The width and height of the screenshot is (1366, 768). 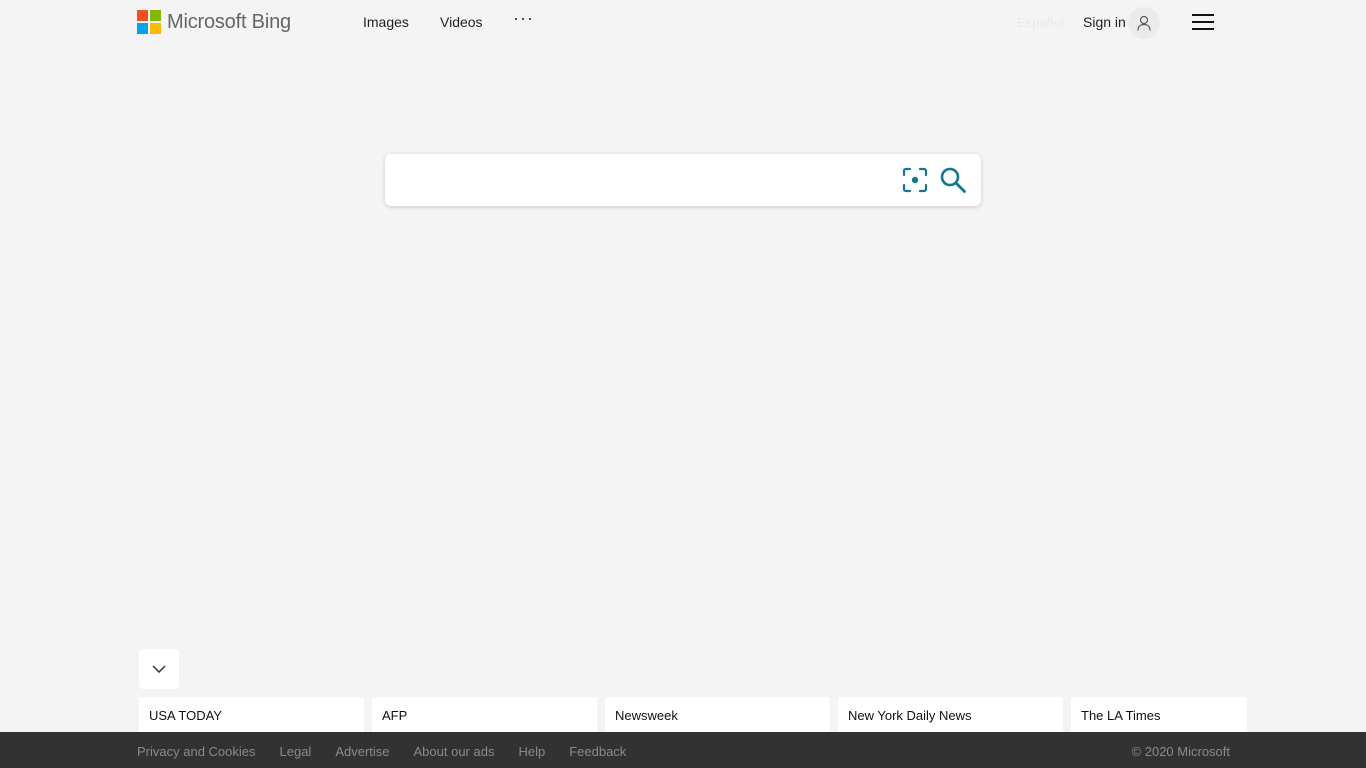 I want to click on nav-videos: Videos, so click(x=461, y=22).